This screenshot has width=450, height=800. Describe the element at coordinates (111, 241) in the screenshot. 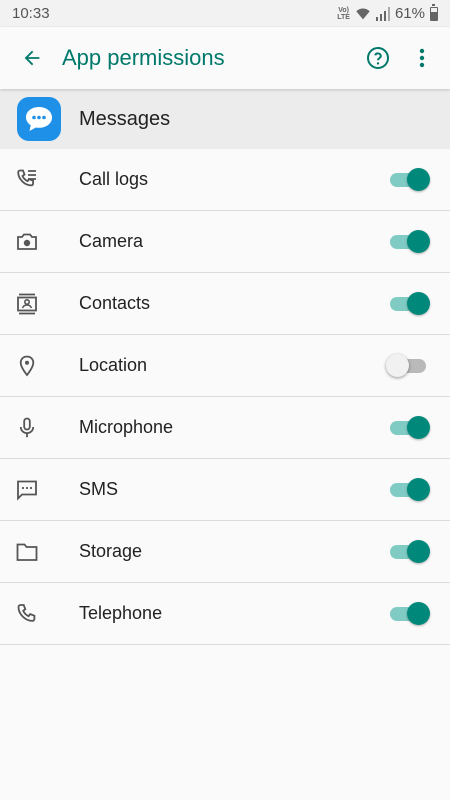

I see `permission-label: Camera` at that location.